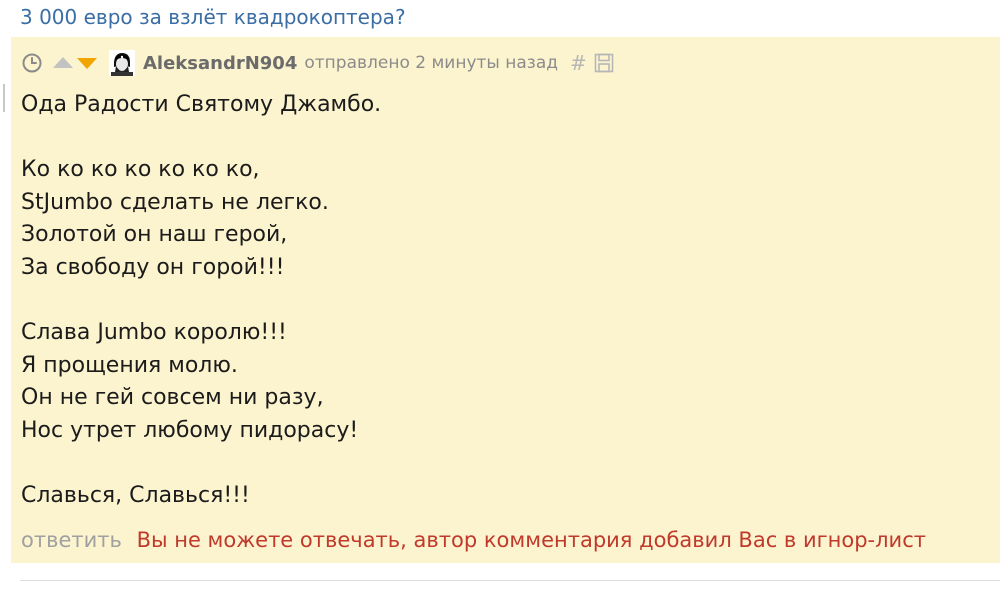 The height and width of the screenshot is (589, 1000). I want to click on comment-line: Нос утрет любому пидорасу!, so click(190, 430).